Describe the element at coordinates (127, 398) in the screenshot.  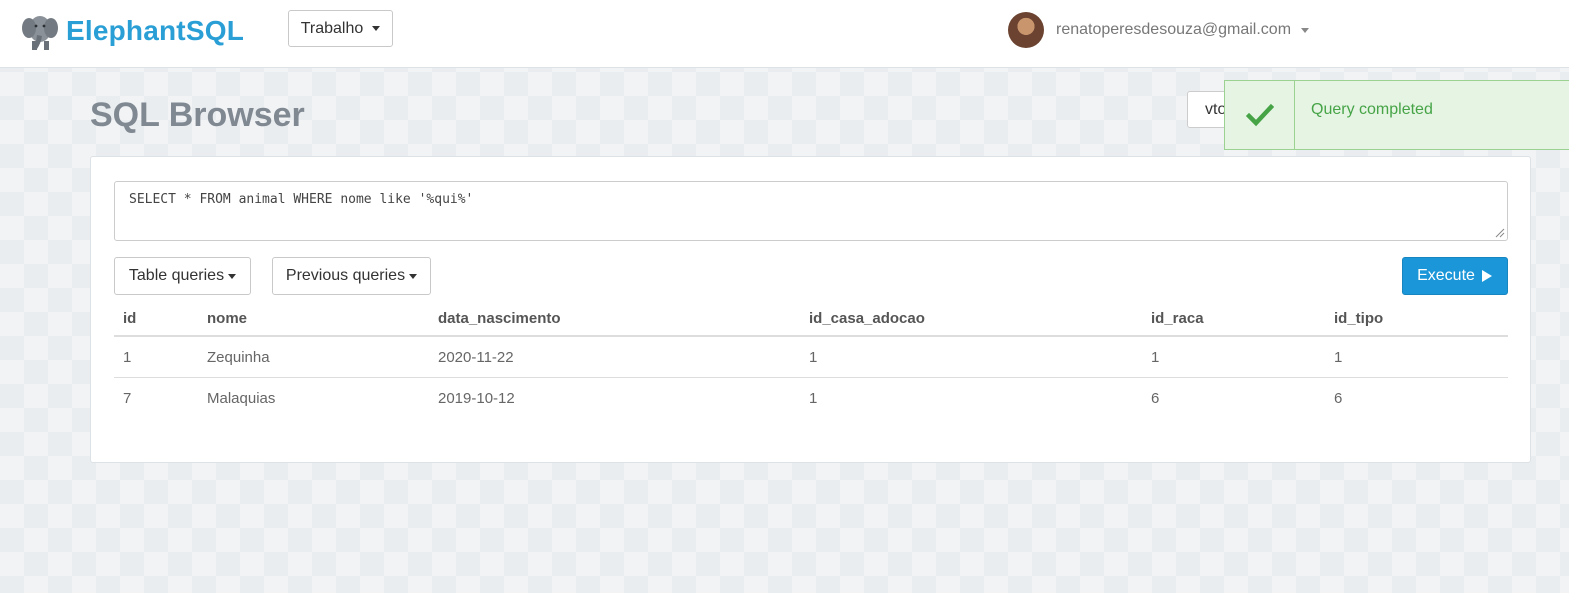
I see `cell-id: 7` at that location.